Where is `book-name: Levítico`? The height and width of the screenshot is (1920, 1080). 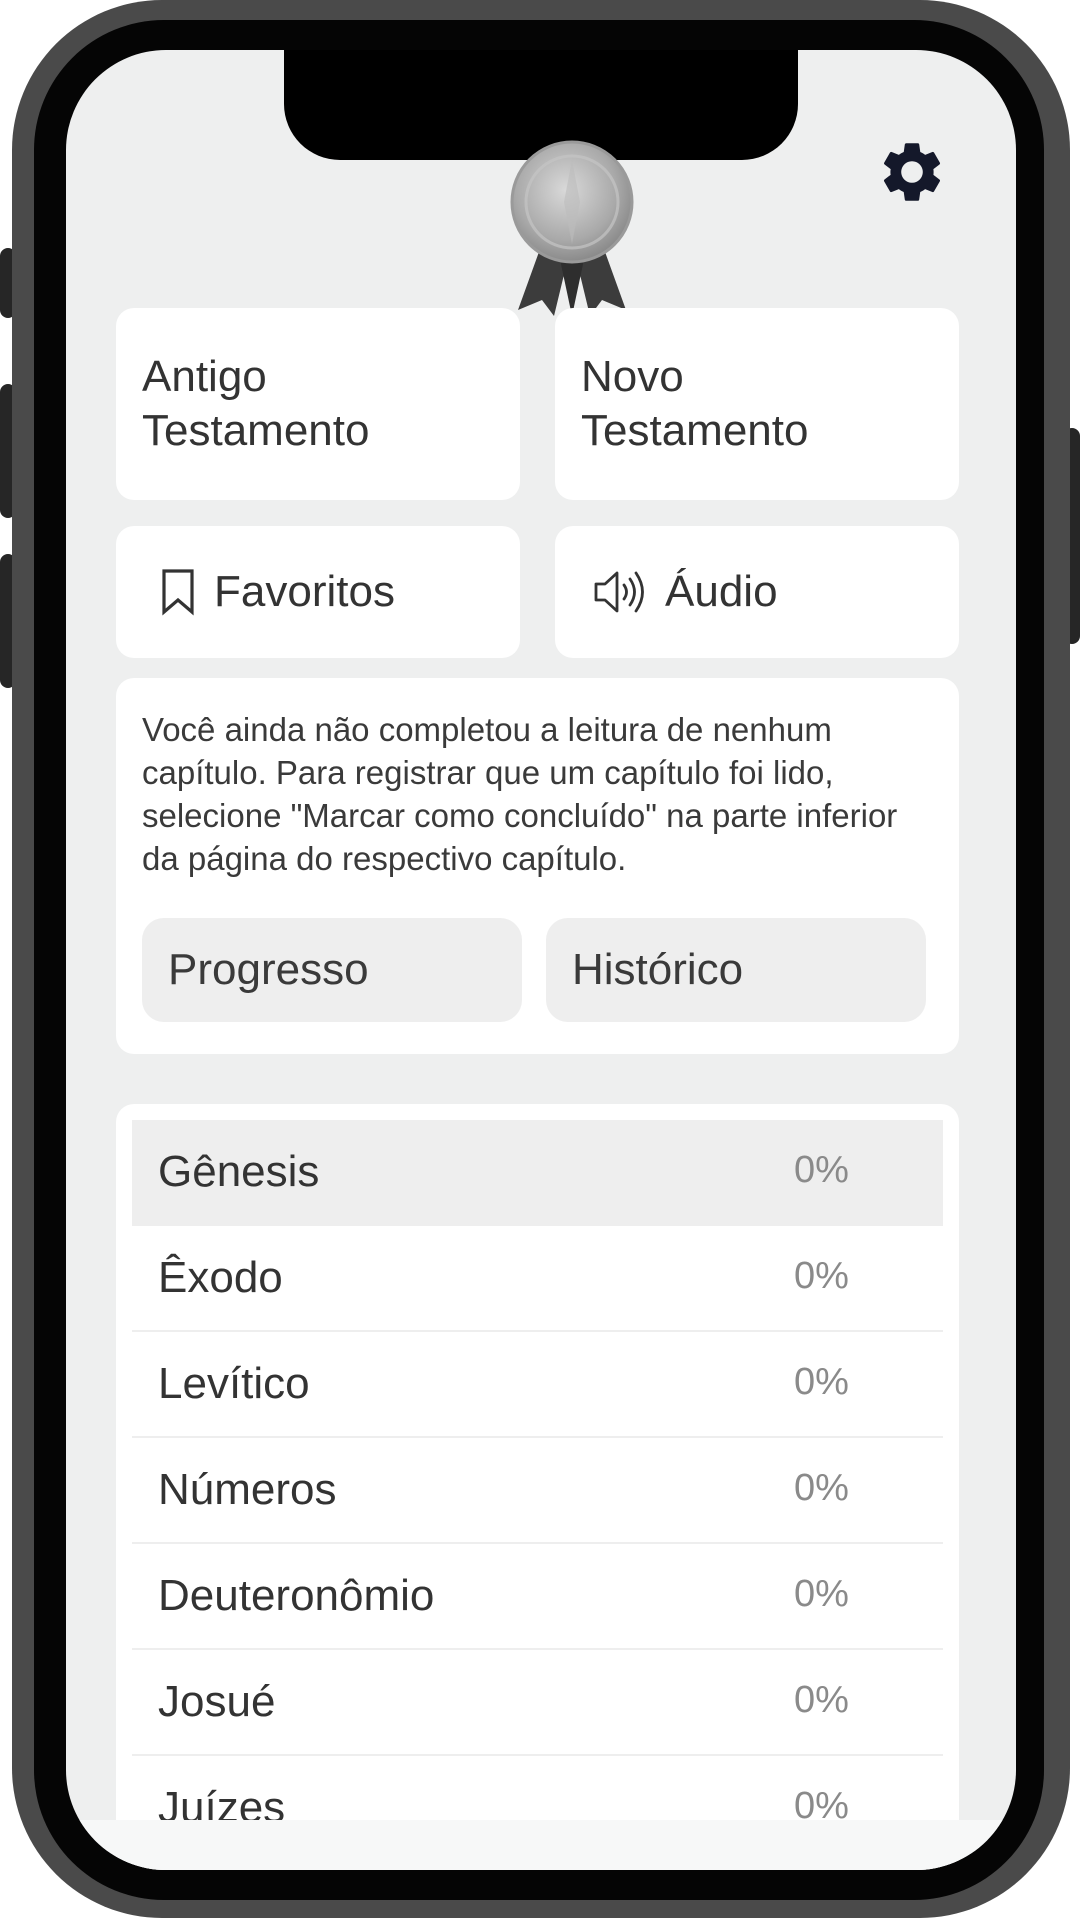 book-name: Levítico is located at coordinates (234, 1383).